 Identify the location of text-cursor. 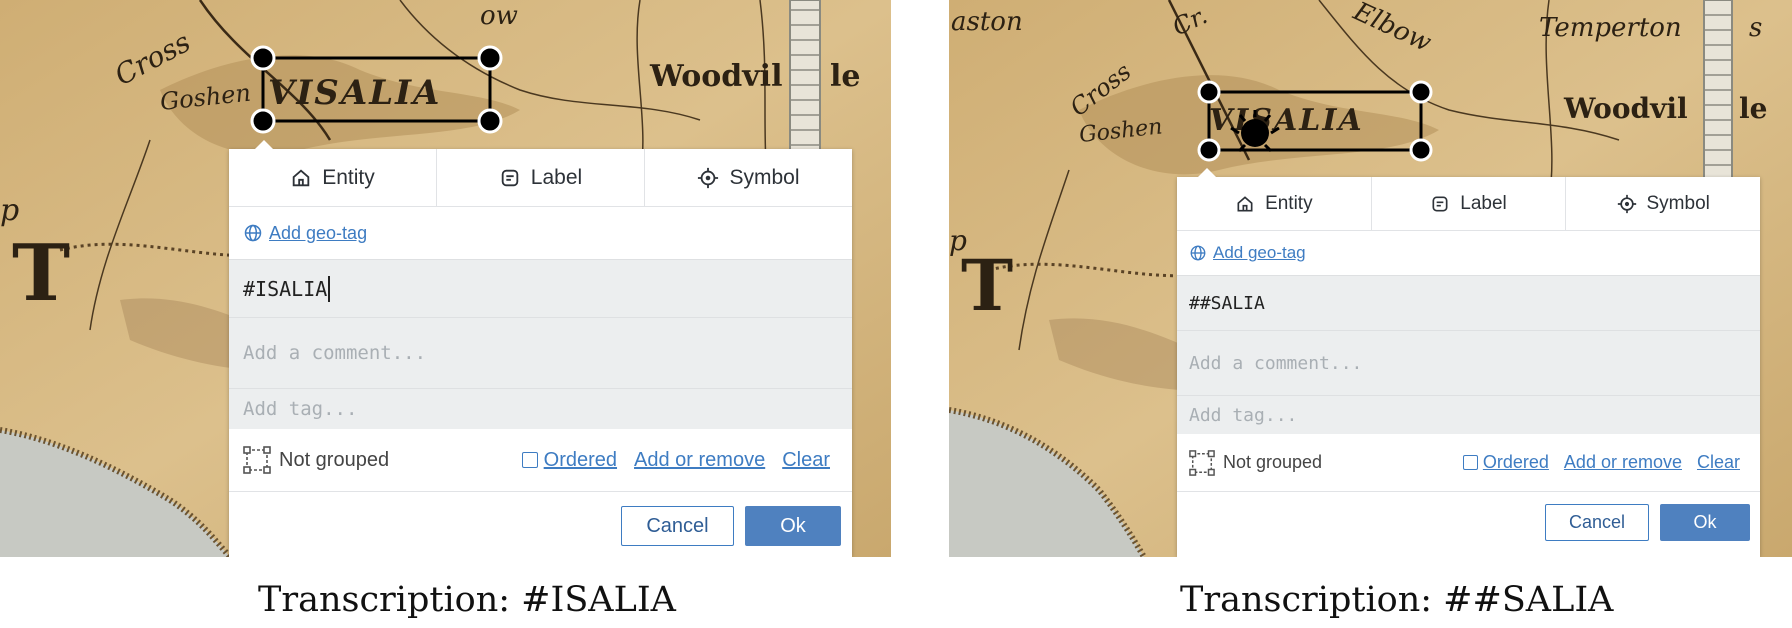
(329, 288).